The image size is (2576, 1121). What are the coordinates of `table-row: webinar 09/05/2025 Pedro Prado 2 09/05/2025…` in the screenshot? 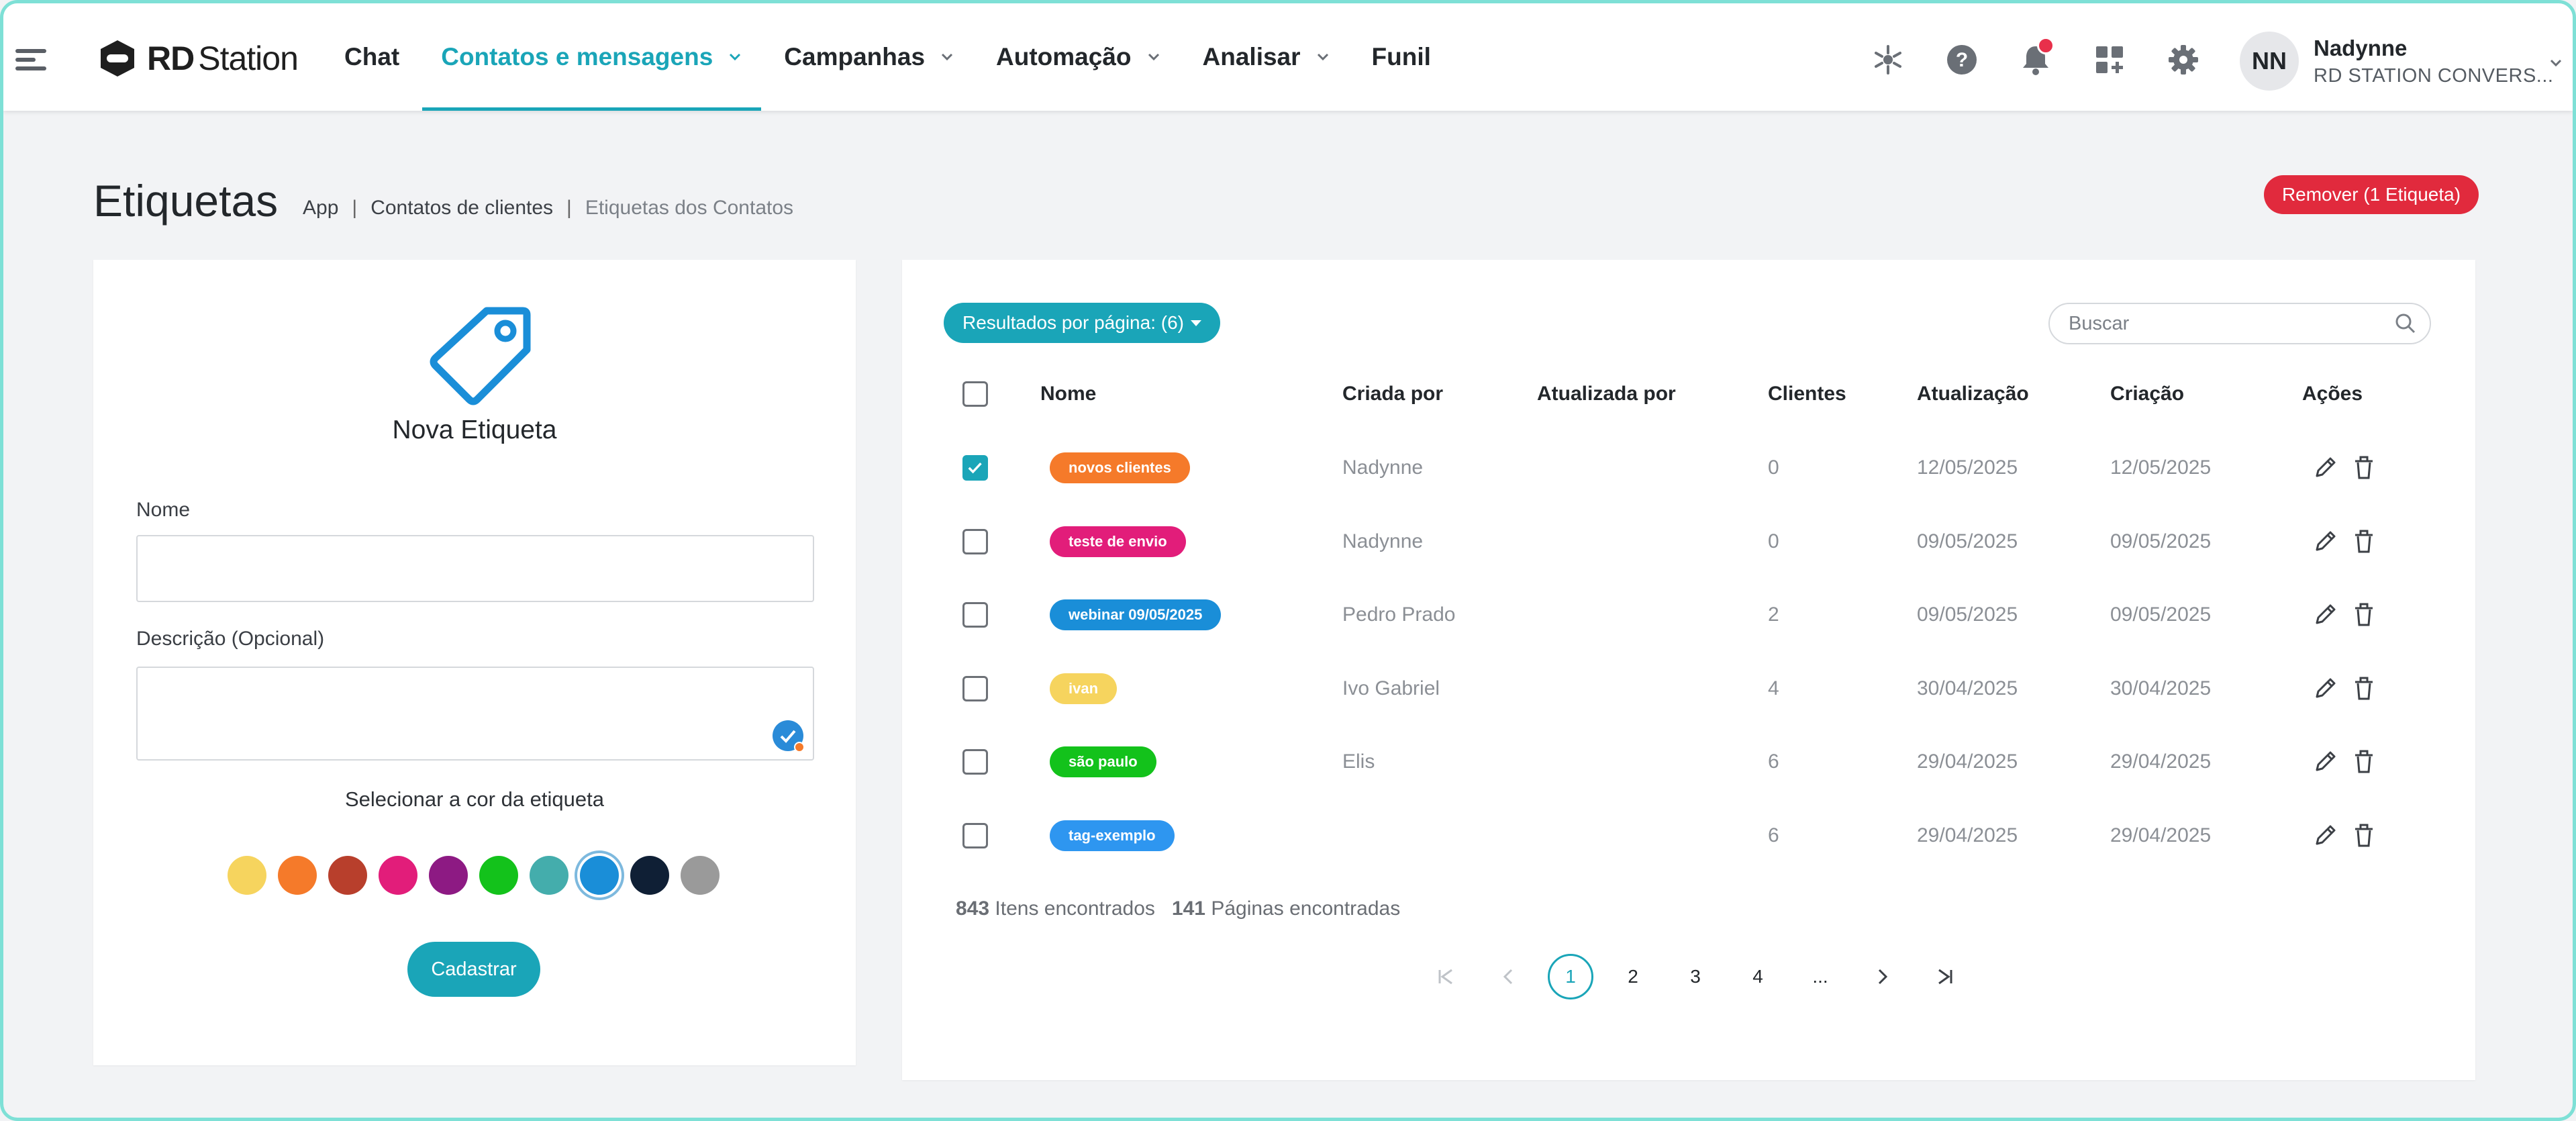 It's located at (1688, 615).